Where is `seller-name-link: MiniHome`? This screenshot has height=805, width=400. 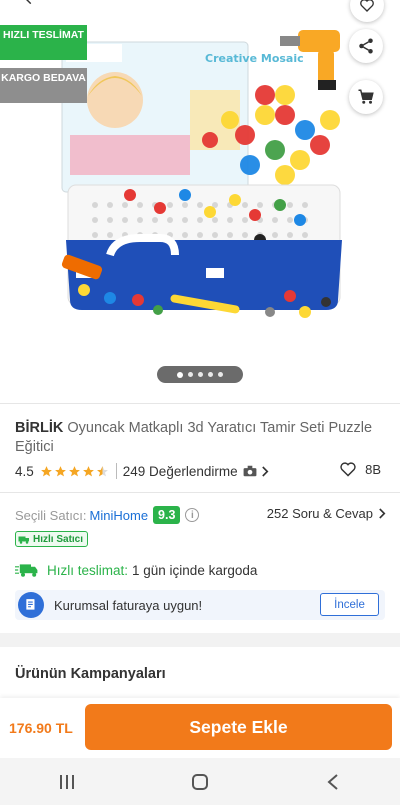
seller-name-link: MiniHome is located at coordinates (119, 515).